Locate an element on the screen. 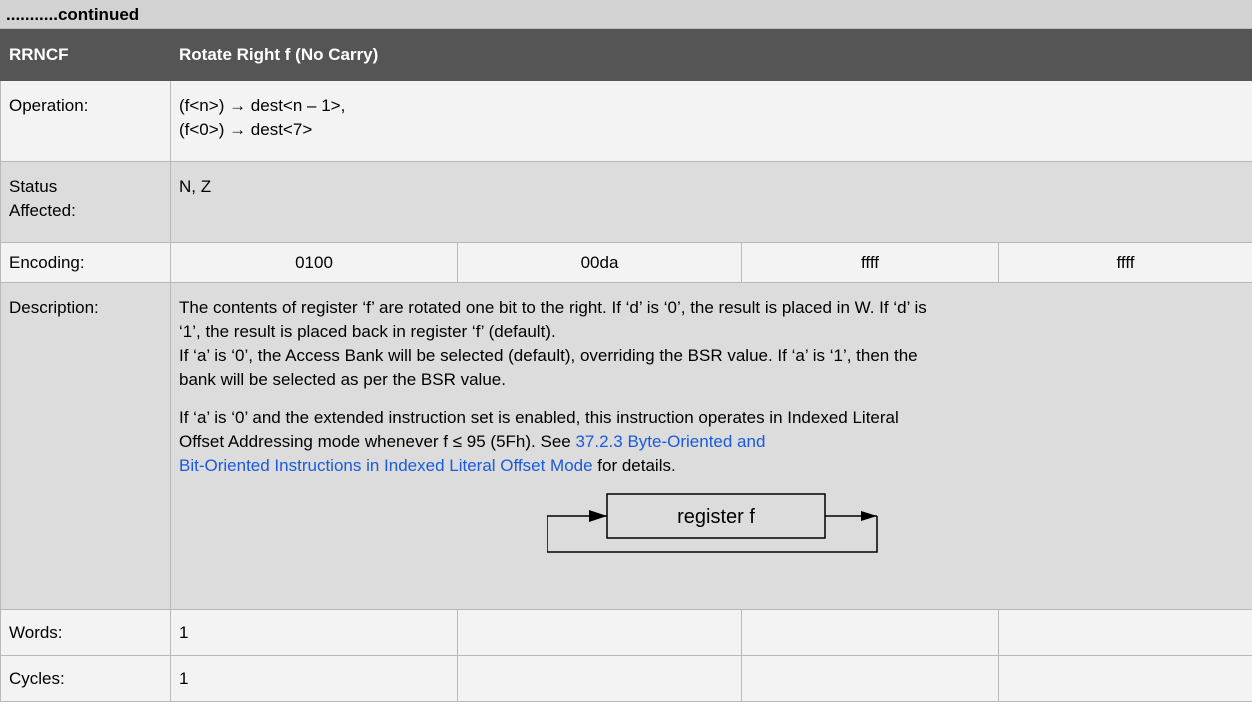 The width and height of the screenshot is (1252, 702). cycles-row: Cycles: 1 is located at coordinates (626, 679).